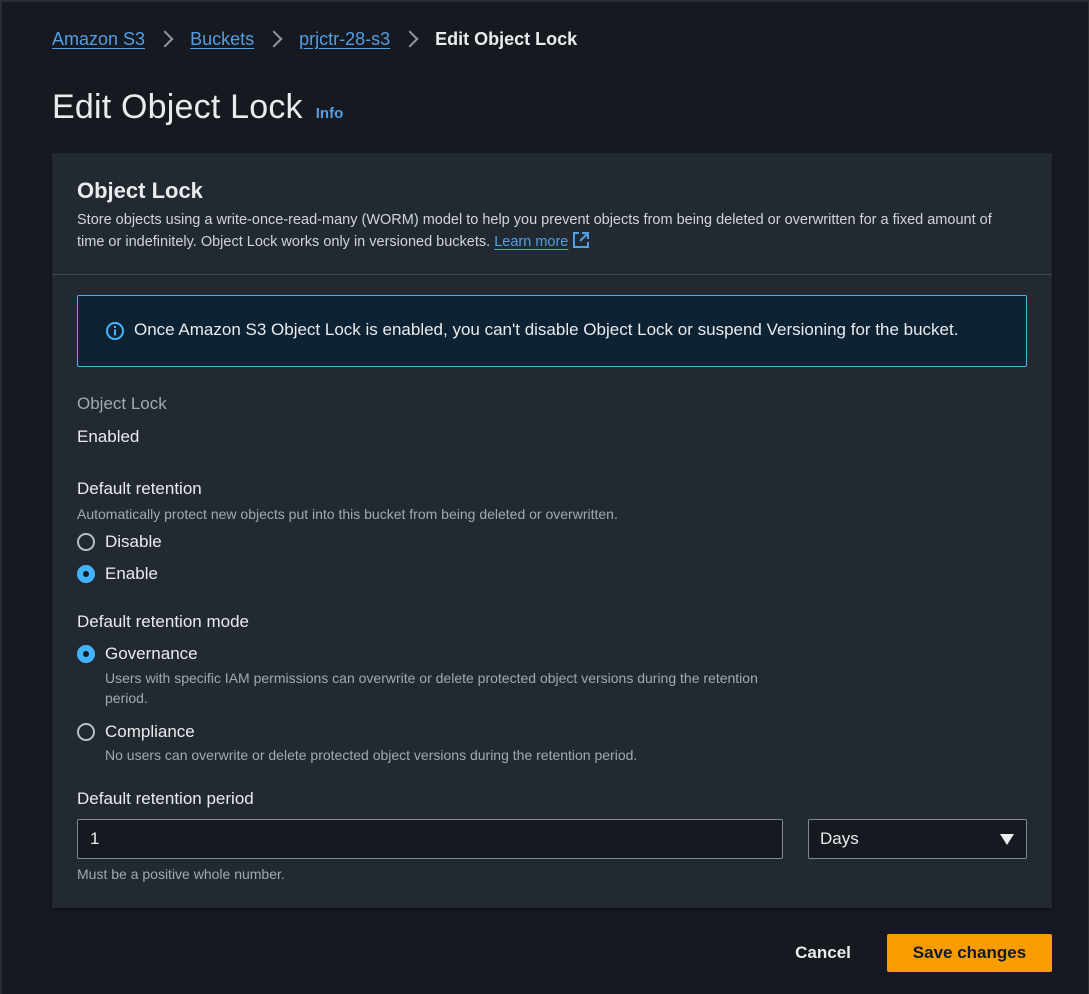 The height and width of the screenshot is (994, 1089). What do you see at coordinates (531, 242) in the screenshot?
I see `learn-more-label: Learn more` at bounding box center [531, 242].